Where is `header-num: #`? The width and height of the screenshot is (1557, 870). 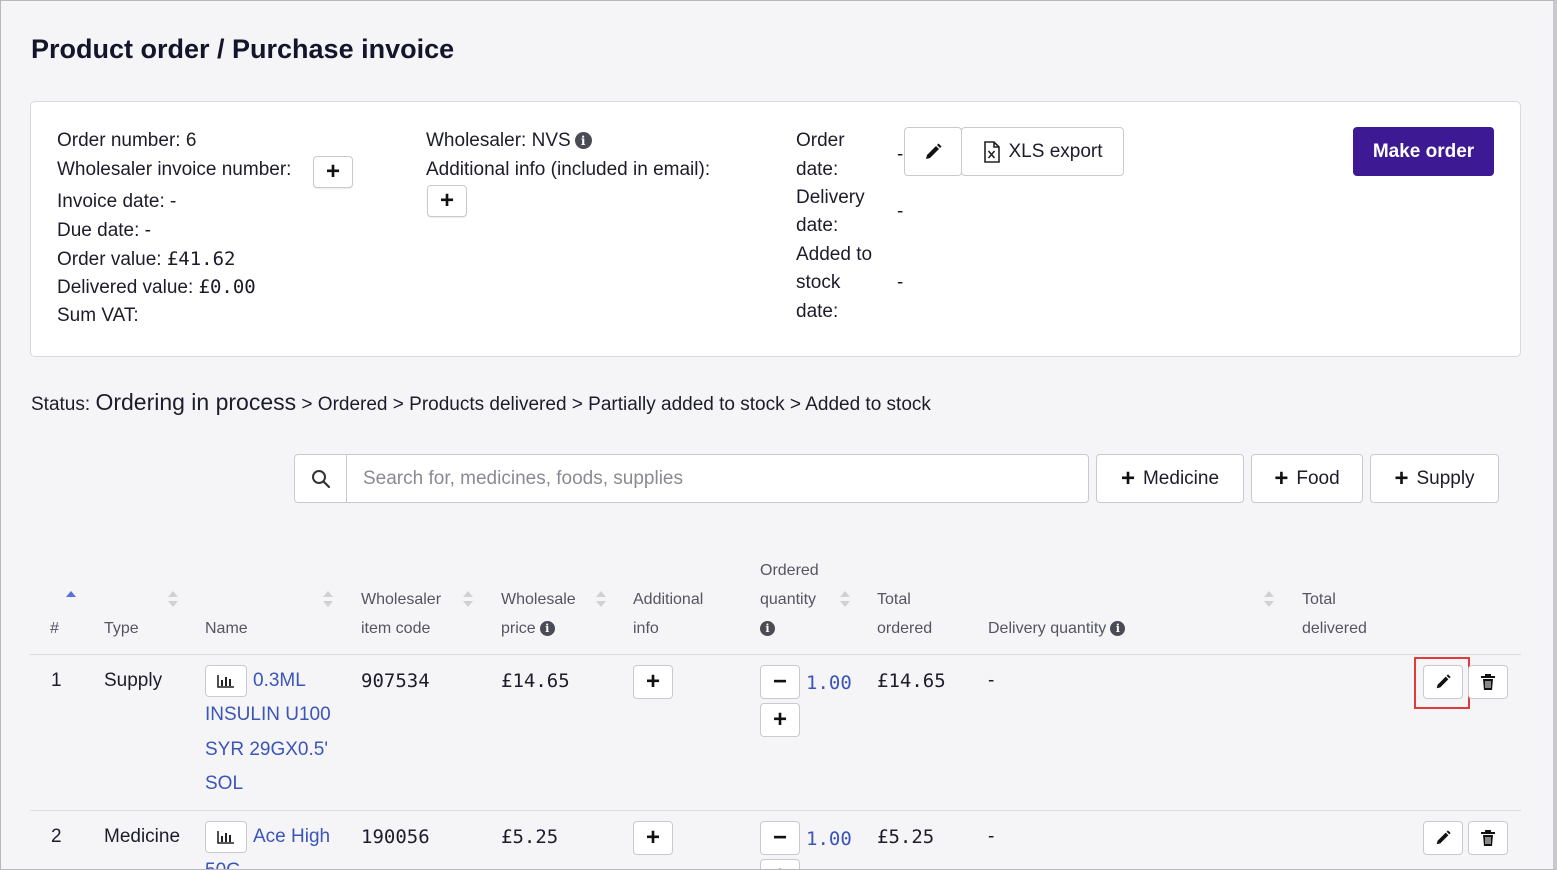 header-num: # is located at coordinates (54, 628).